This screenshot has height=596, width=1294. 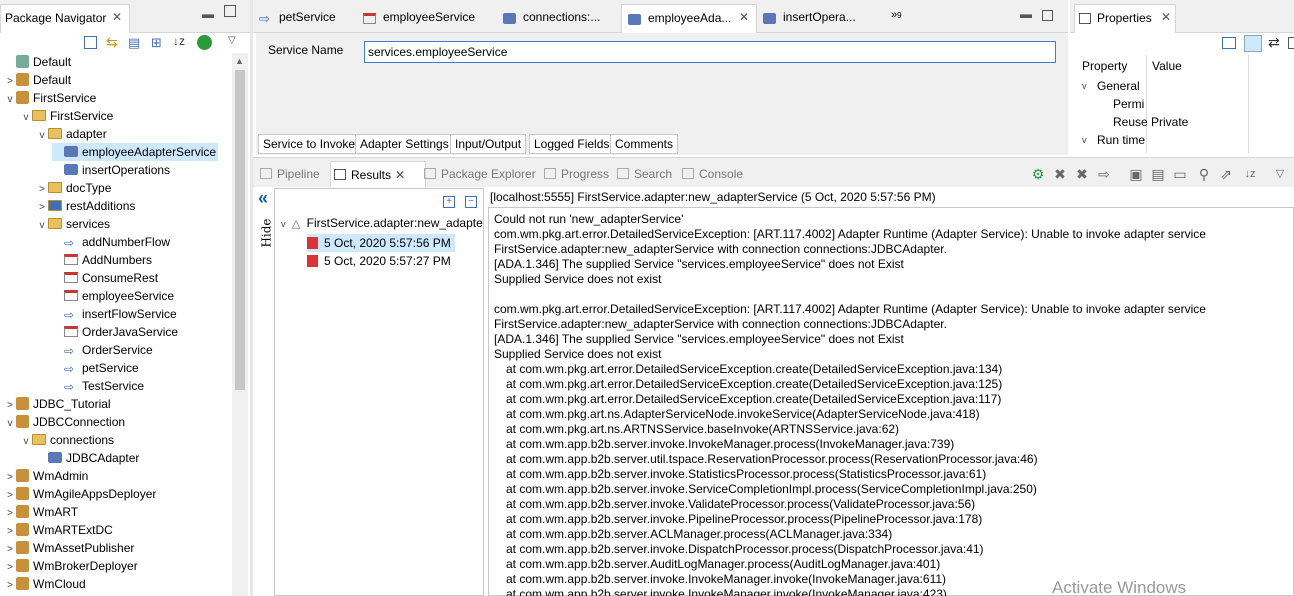 I want to click on collapse-left-icon: «, so click(x=263, y=198).